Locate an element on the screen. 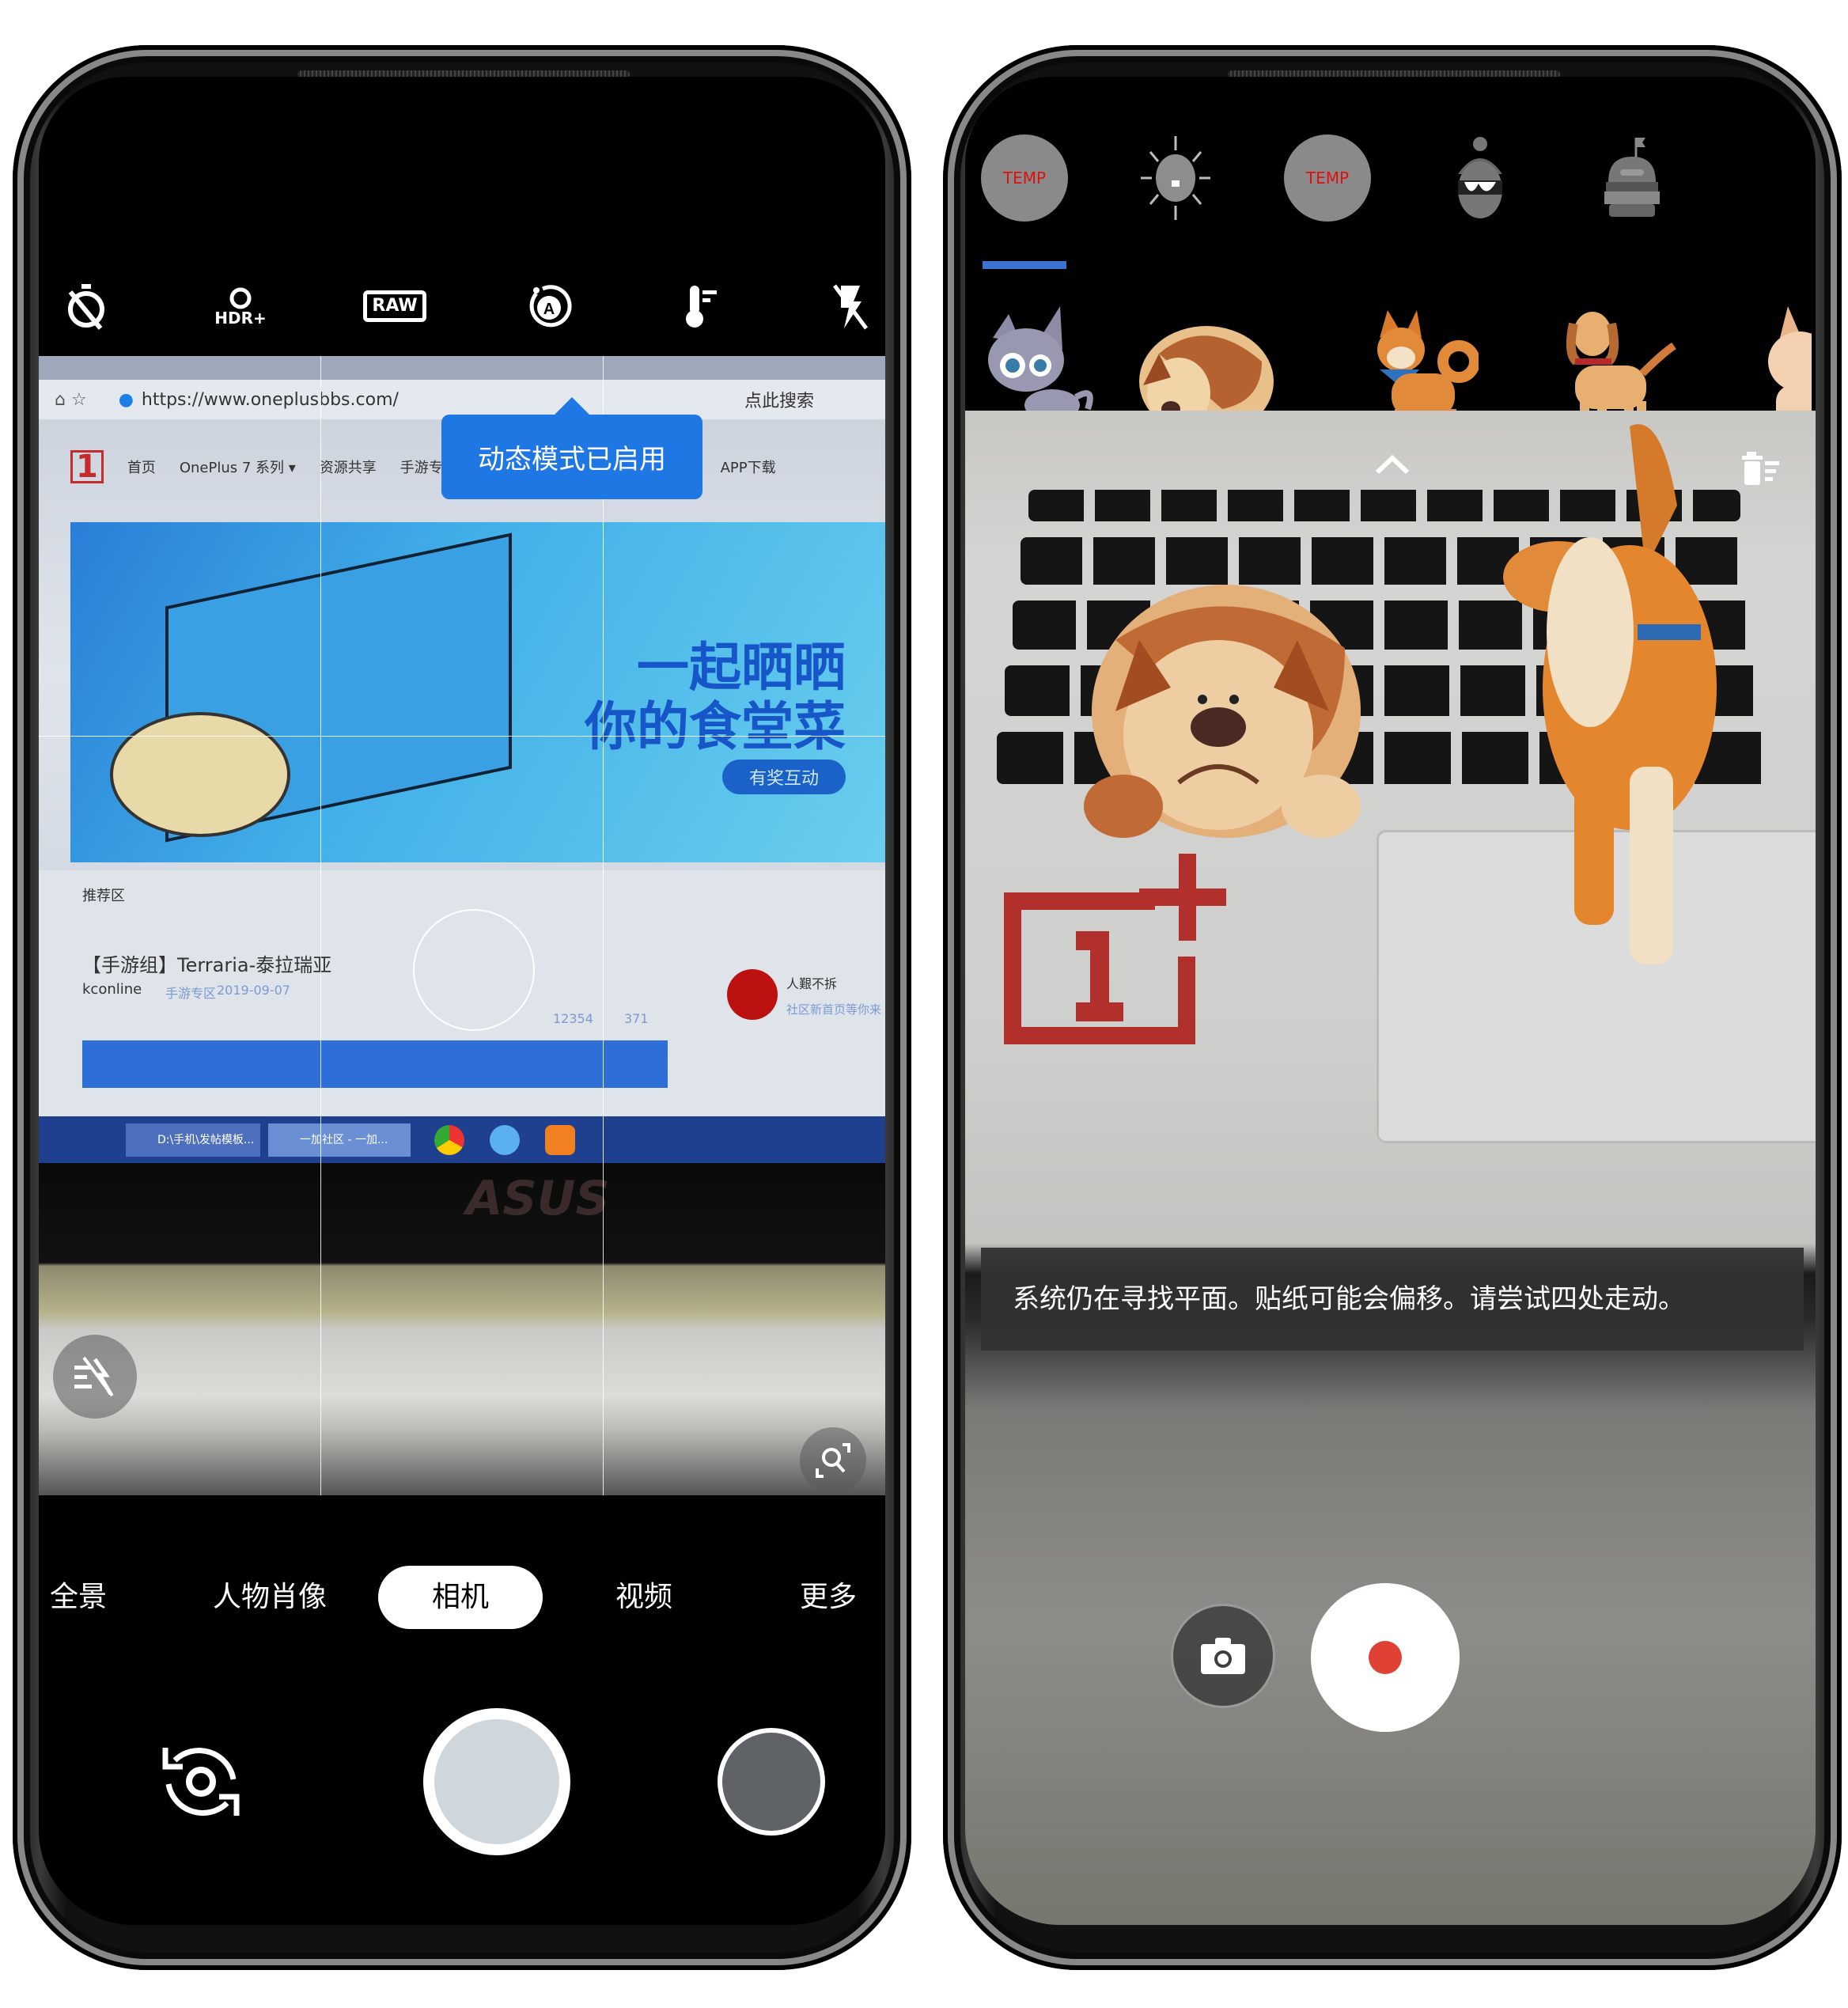 The width and height of the screenshot is (1848, 2008). record-video-button is located at coordinates (1385, 1657).